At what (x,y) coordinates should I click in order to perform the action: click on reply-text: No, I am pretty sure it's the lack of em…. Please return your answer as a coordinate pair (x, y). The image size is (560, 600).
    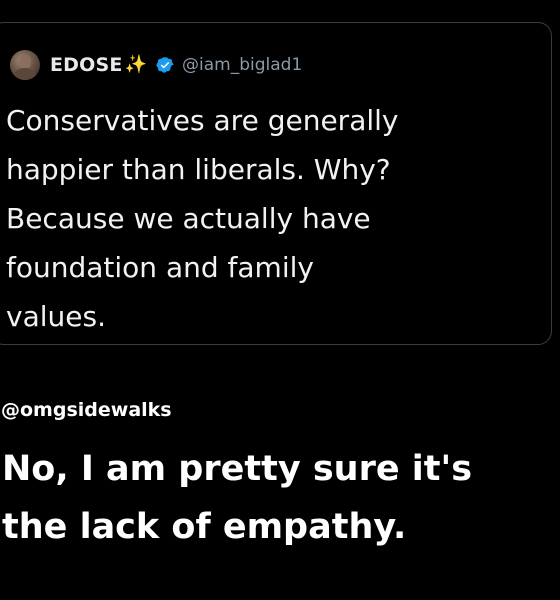
    Looking at the image, I should click on (237, 498).